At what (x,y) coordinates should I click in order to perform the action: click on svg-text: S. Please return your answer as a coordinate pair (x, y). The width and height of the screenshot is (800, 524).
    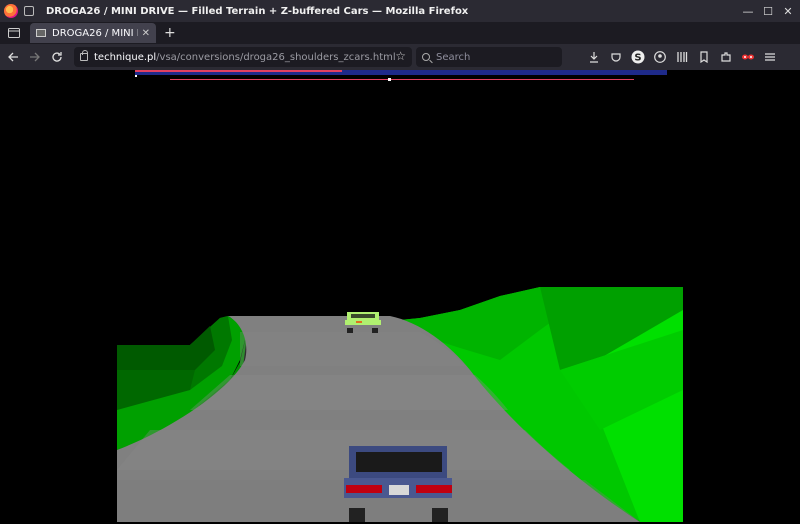
    Looking at the image, I should click on (637, 58).